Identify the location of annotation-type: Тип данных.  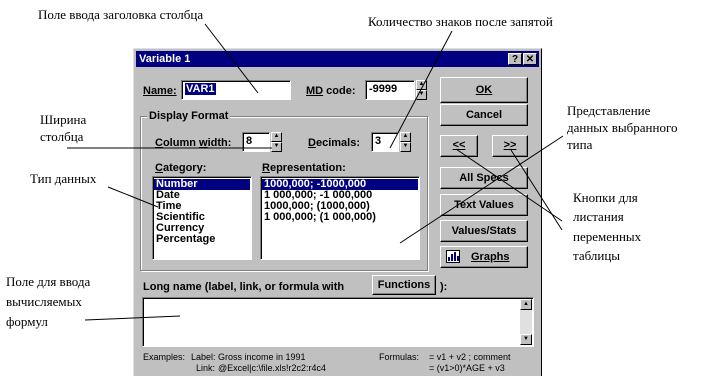
(63, 178).